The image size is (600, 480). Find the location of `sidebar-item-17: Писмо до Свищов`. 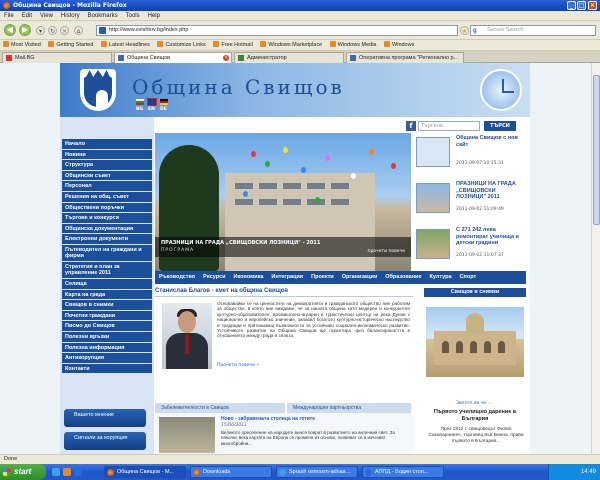

sidebar-item-17: Писмо до Свищов is located at coordinates (107, 326).